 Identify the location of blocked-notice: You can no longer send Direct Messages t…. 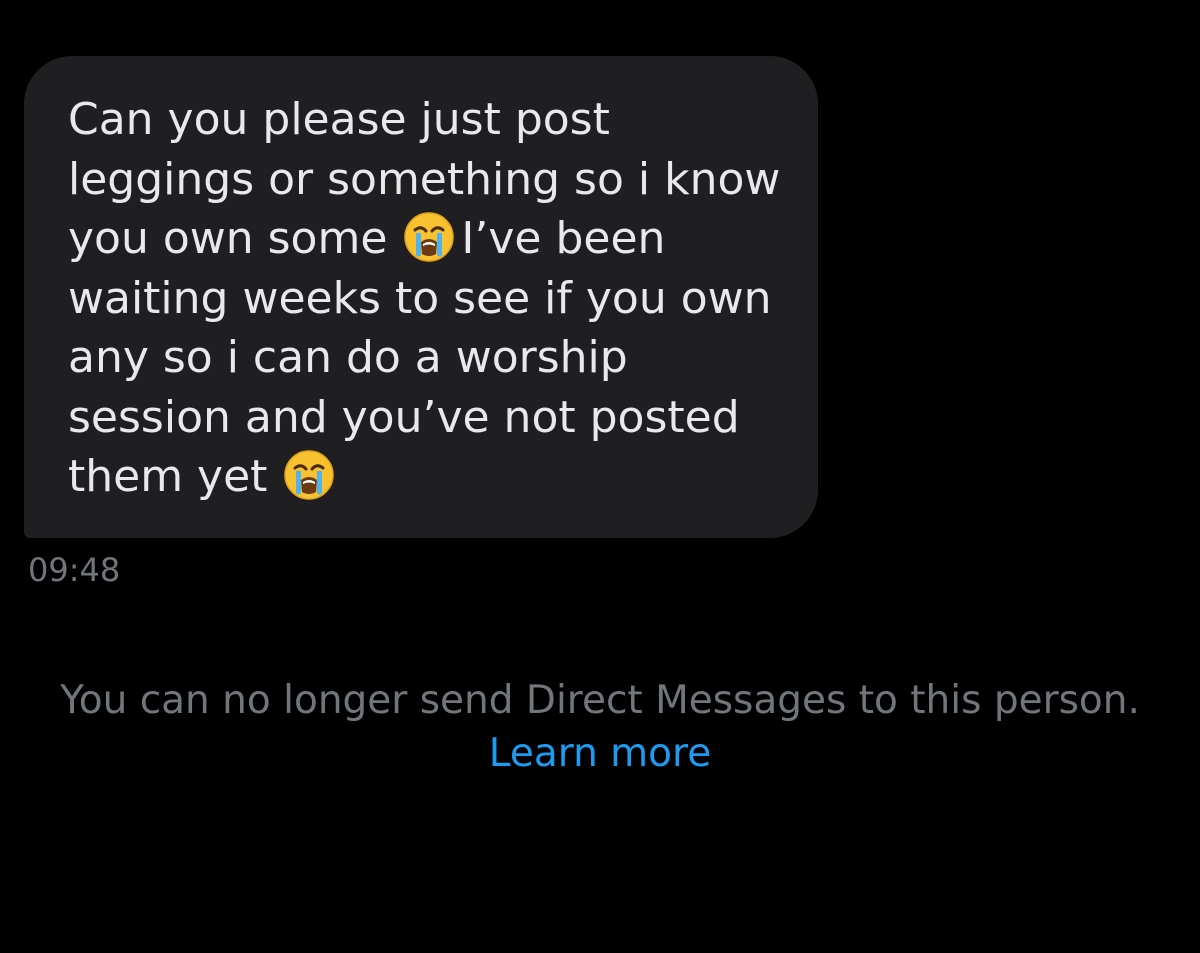
(600, 700).